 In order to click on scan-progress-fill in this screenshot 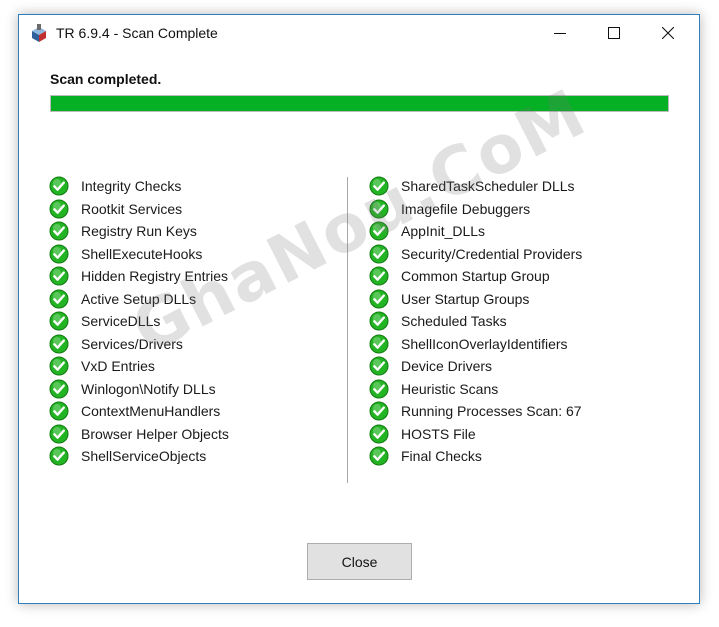, I will do `click(359, 103)`.